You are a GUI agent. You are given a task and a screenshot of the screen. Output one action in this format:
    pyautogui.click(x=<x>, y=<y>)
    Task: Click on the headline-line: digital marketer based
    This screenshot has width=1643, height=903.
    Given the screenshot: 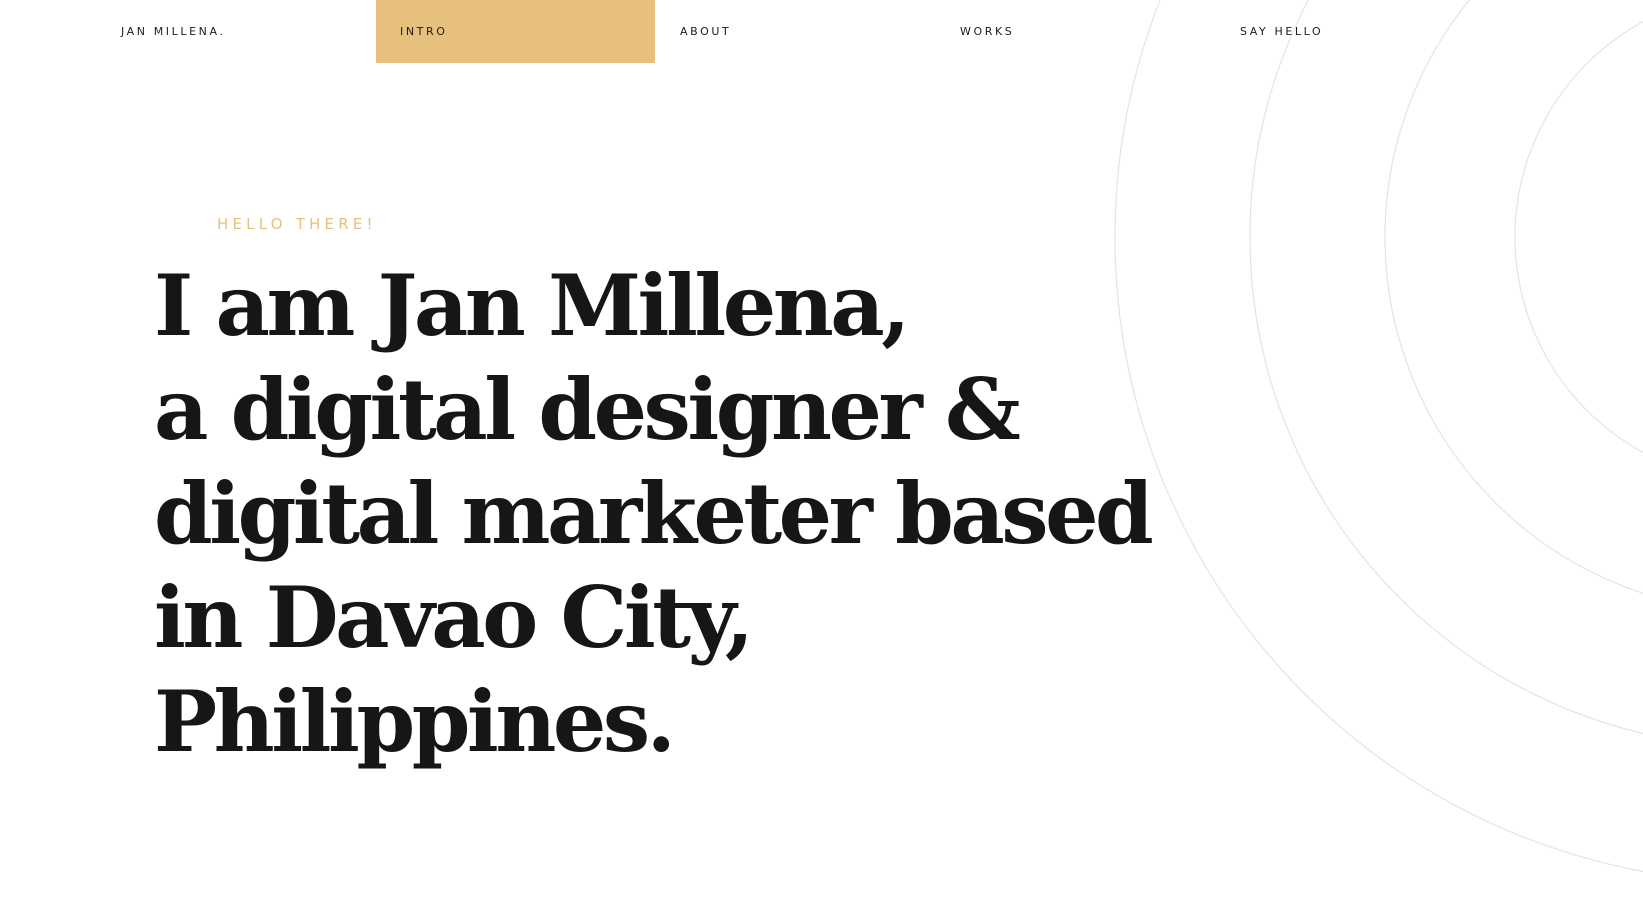 What is the action you would take?
    pyautogui.click(x=654, y=513)
    